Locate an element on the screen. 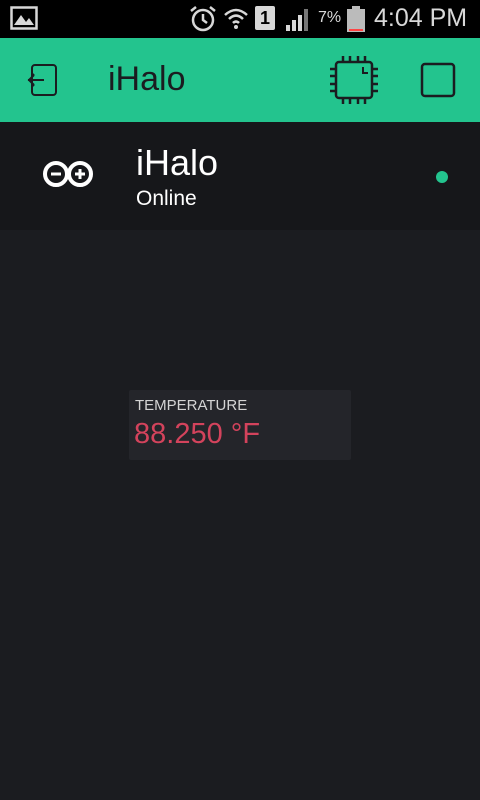 The width and height of the screenshot is (480, 800). gallery-notification-icon is located at coordinates (24, 18).